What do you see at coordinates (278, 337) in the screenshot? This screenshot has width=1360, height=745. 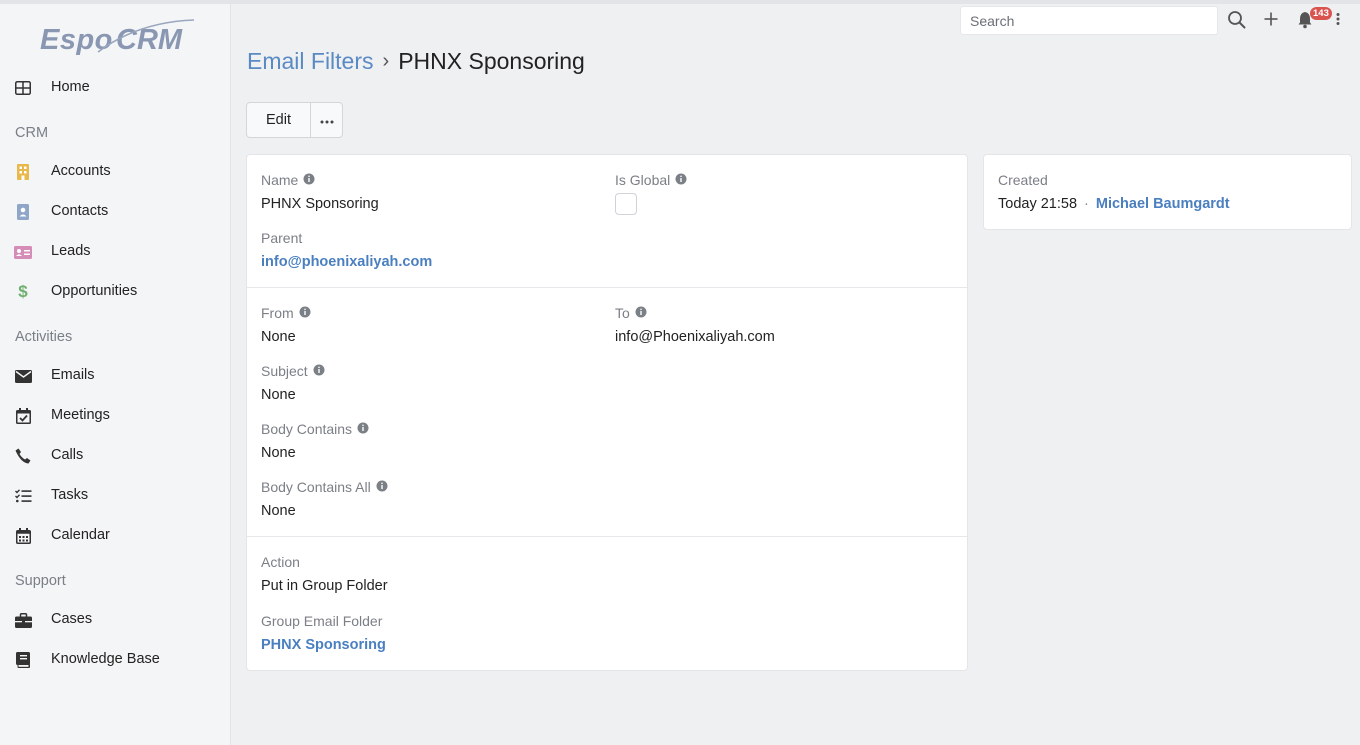 I see `field-value-from: None` at bounding box center [278, 337].